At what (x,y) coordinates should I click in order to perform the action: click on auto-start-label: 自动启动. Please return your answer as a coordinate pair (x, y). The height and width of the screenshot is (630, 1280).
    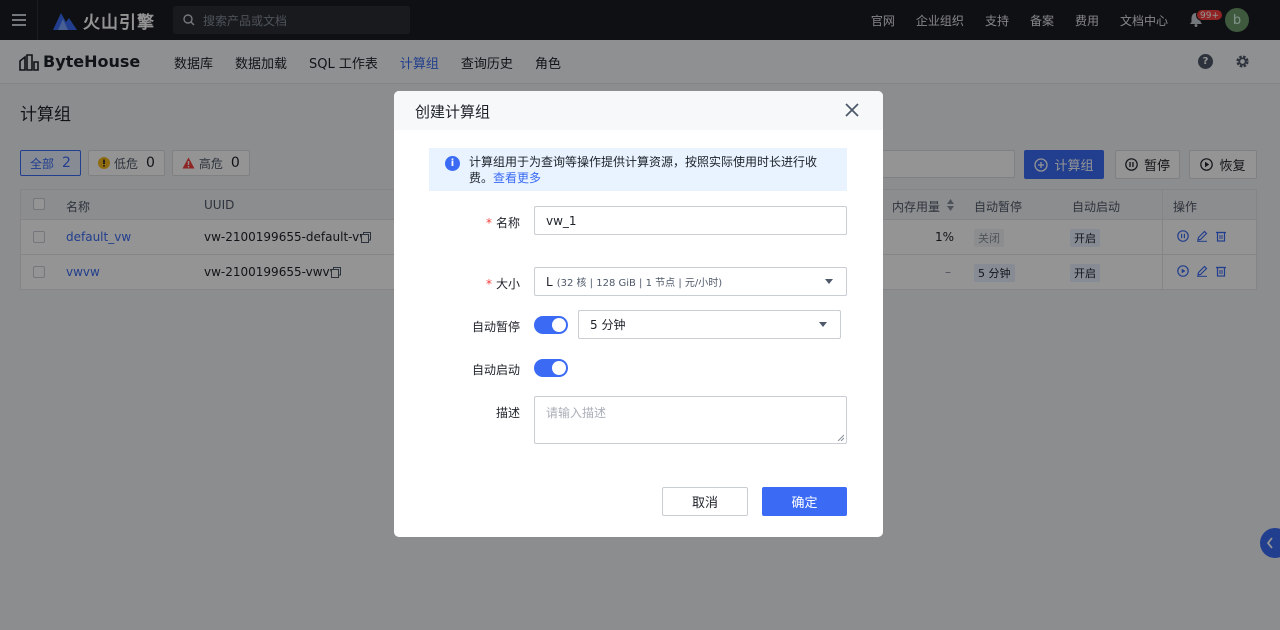
    Looking at the image, I should click on (495, 370).